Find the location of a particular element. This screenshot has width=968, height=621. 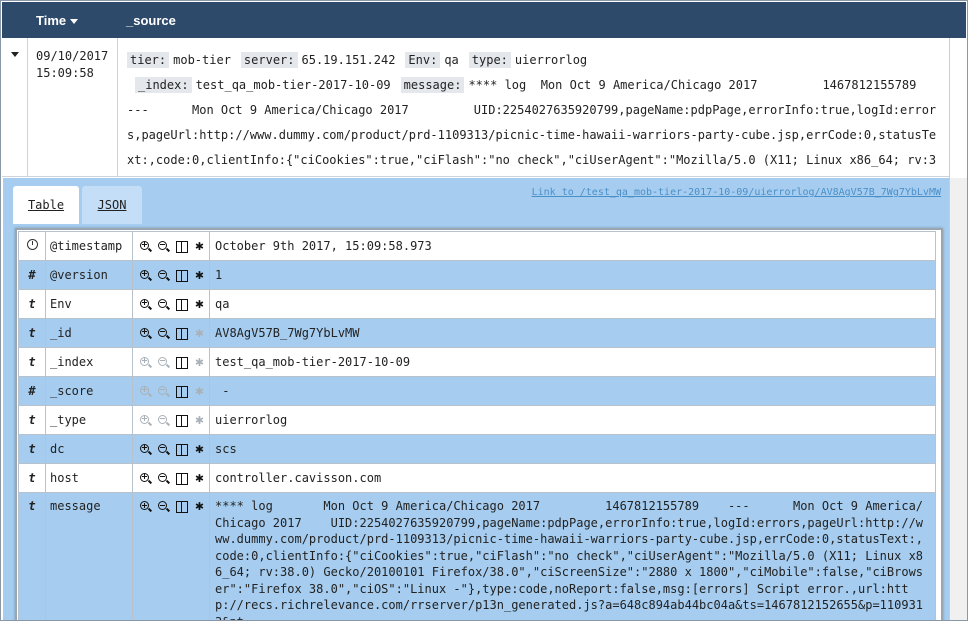

field-value: scs is located at coordinates (572, 449).